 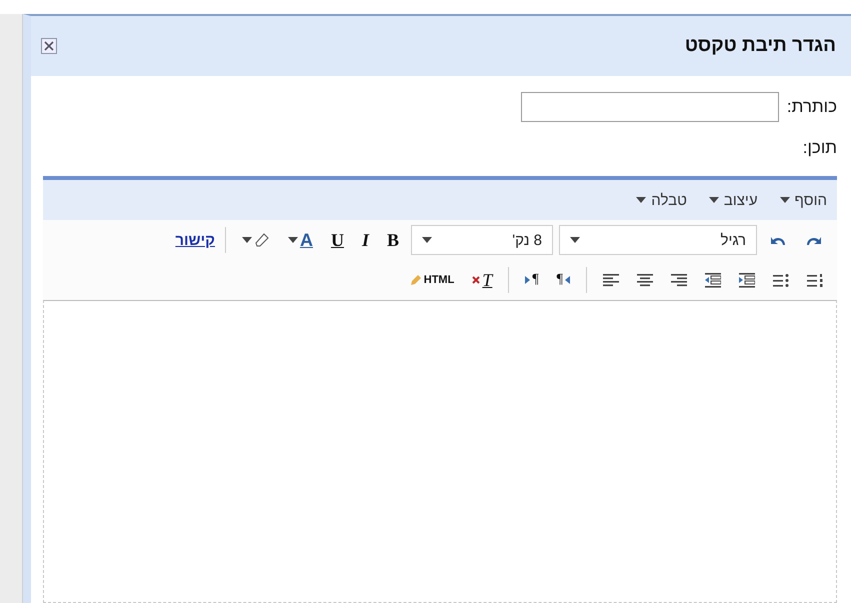 What do you see at coordinates (300, 240) in the screenshot?
I see `text-color-button: A` at bounding box center [300, 240].